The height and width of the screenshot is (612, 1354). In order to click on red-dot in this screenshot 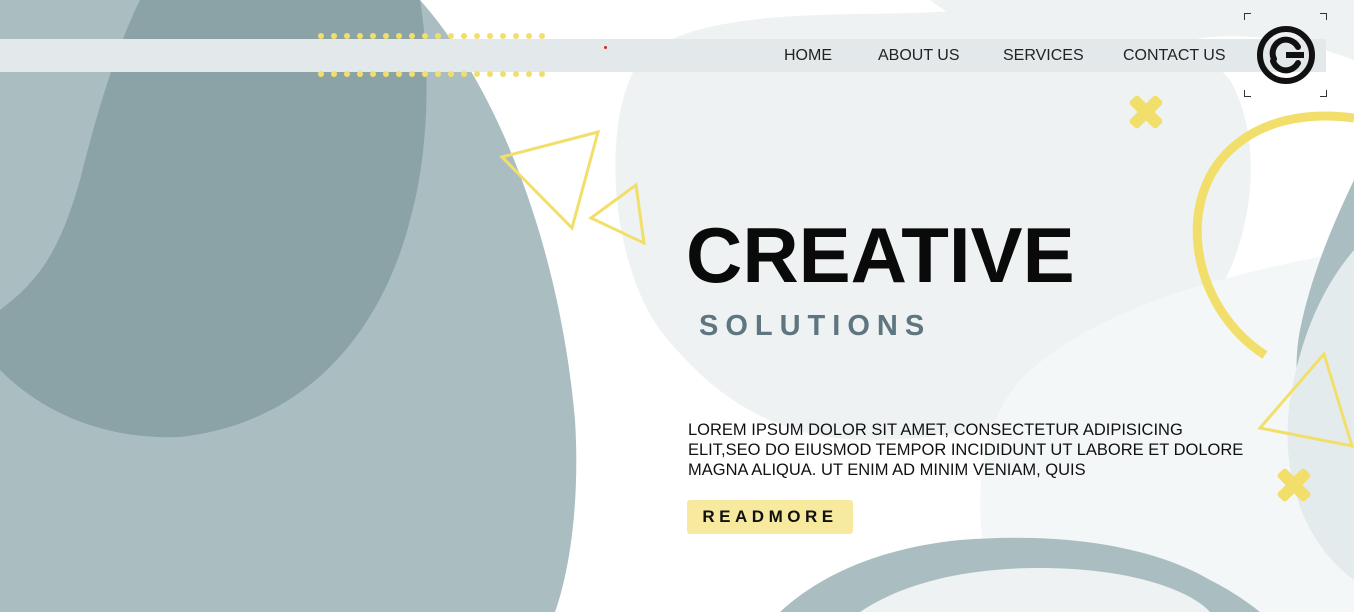, I will do `click(605, 47)`.